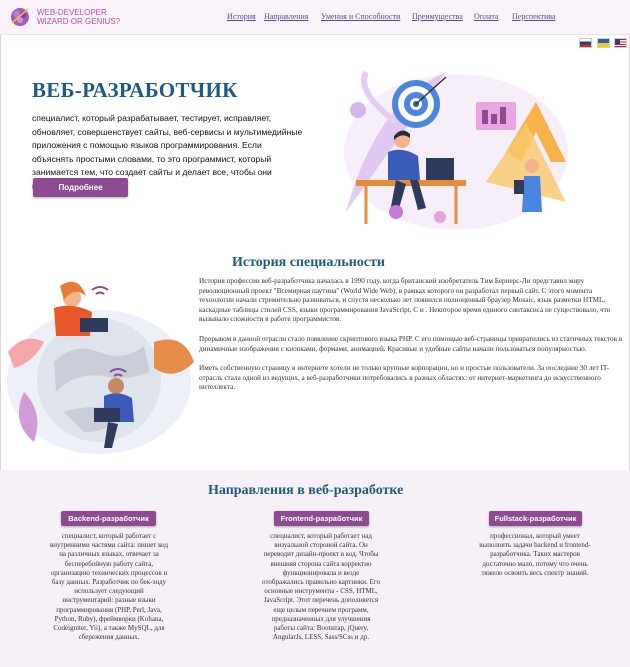 The width and height of the screenshot is (630, 667). I want to click on directions-title: Направления в веб-разработке, so click(306, 490).